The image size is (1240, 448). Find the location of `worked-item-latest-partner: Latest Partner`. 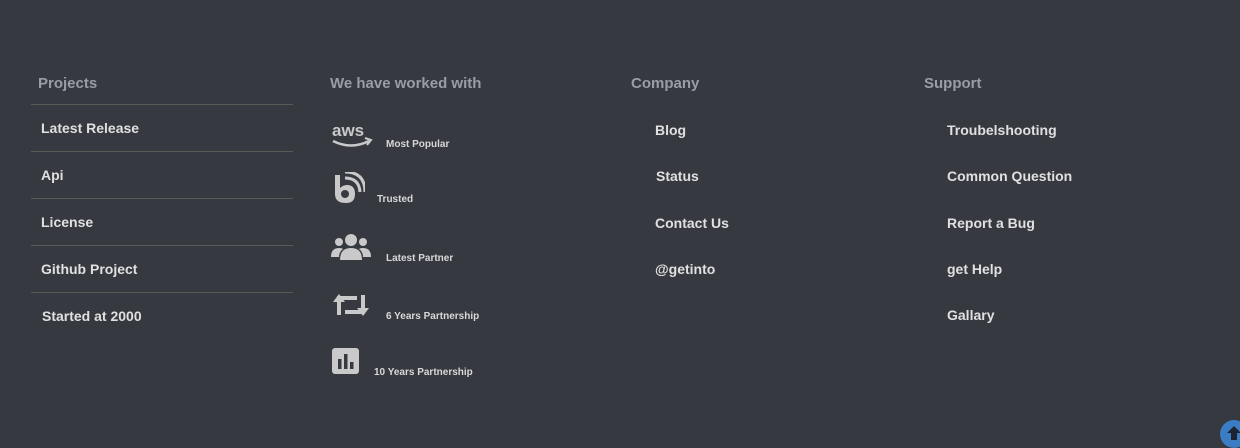

worked-item-latest-partner: Latest Partner is located at coordinates (392, 248).